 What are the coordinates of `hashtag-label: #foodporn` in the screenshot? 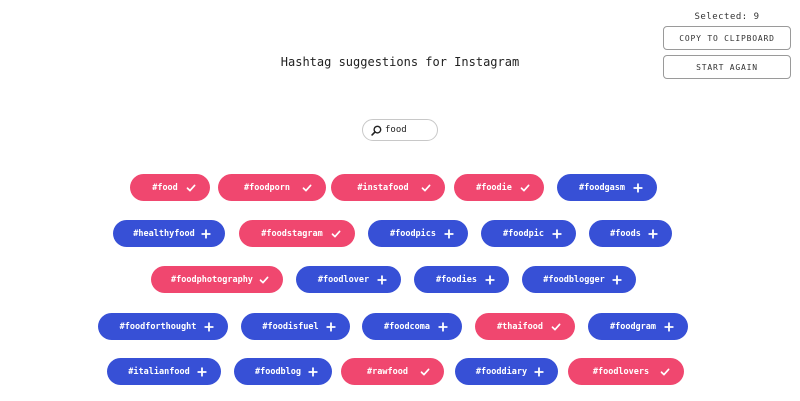 It's located at (267, 187).